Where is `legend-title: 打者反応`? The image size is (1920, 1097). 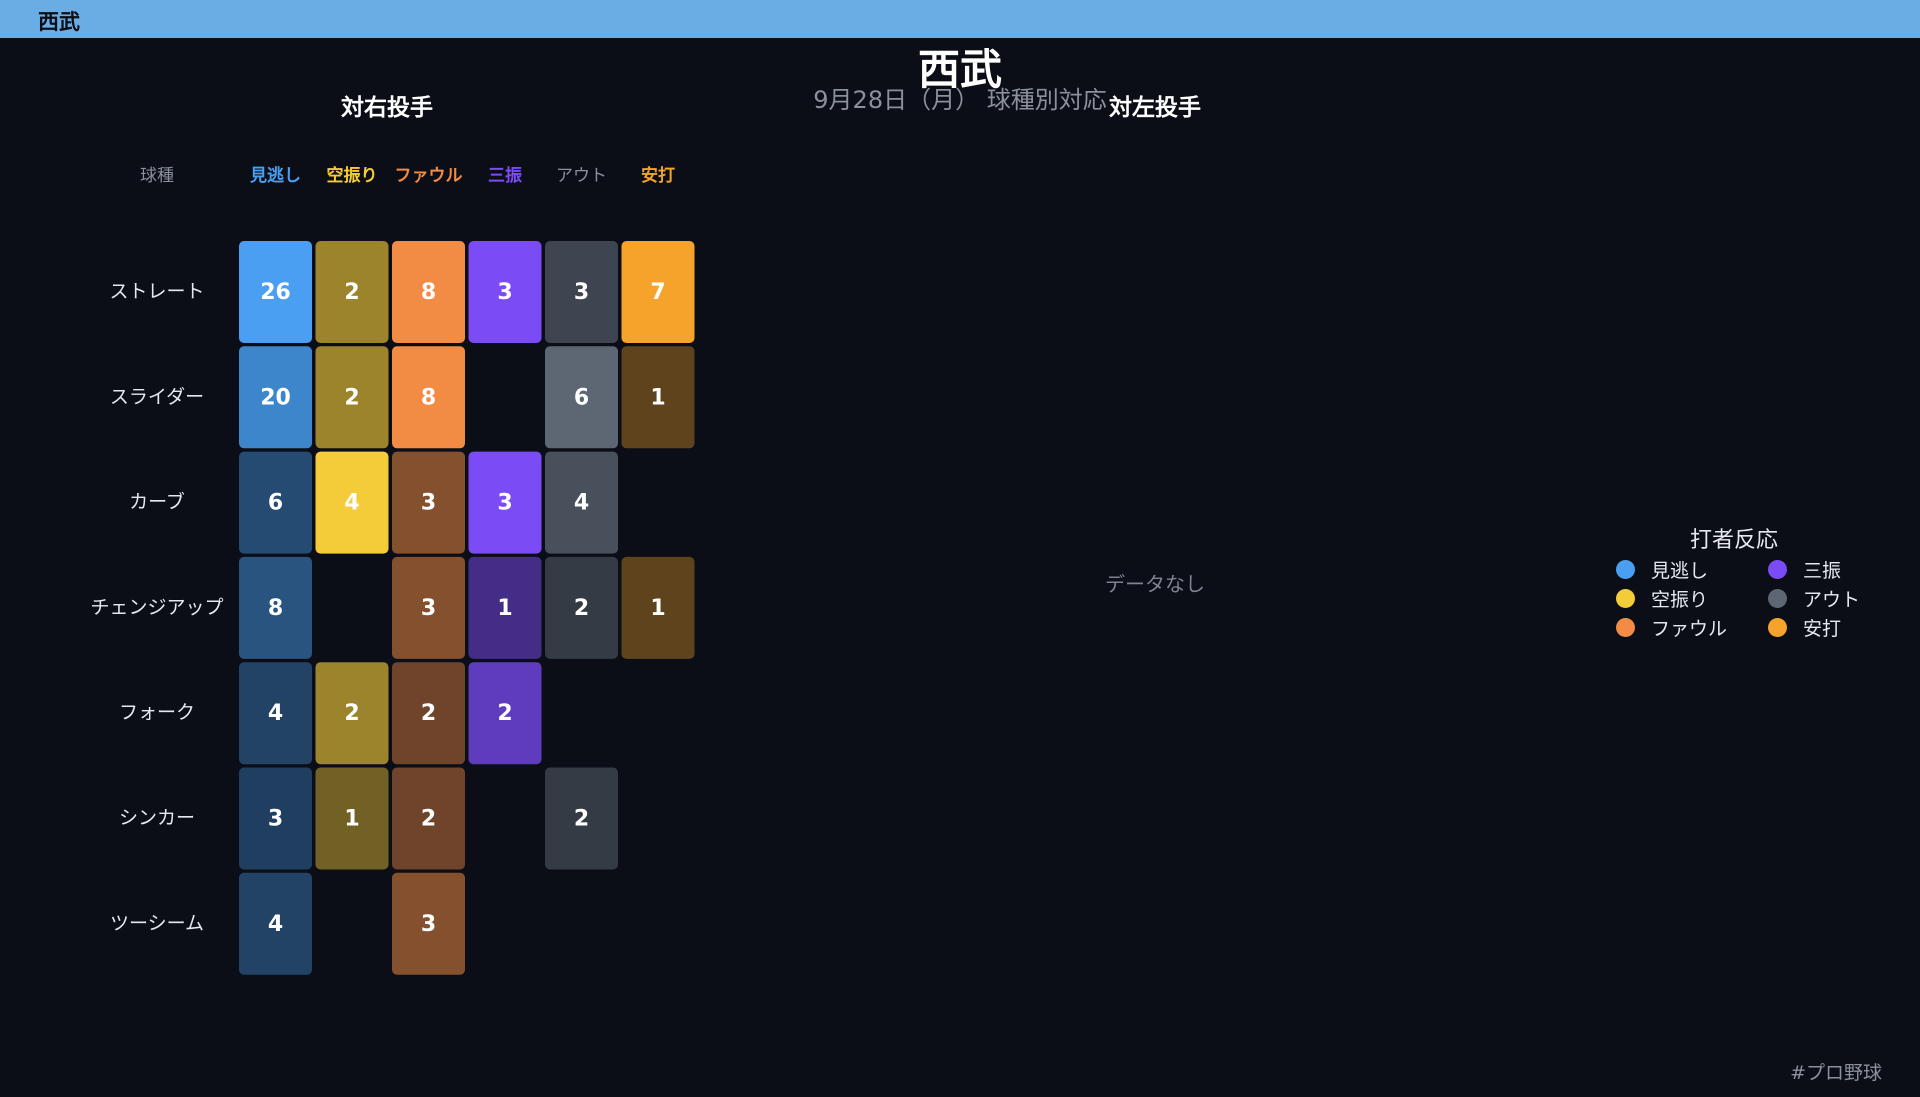 legend-title: 打者反応 is located at coordinates (1733, 540).